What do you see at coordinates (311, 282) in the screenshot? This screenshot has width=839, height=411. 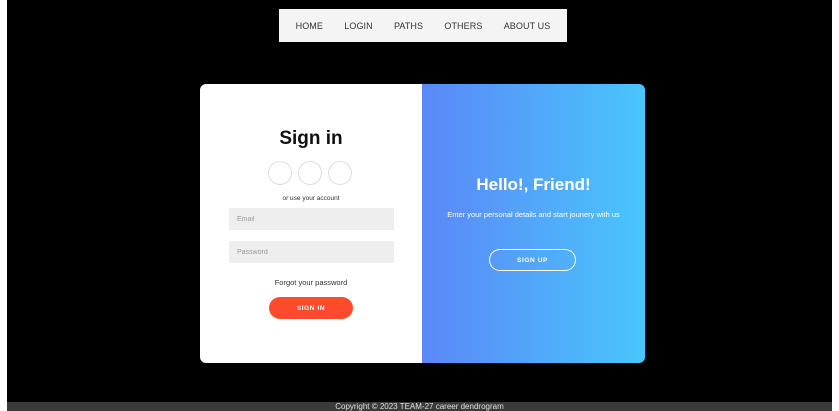 I see `forgot-password-link: Forgot your password` at bounding box center [311, 282].